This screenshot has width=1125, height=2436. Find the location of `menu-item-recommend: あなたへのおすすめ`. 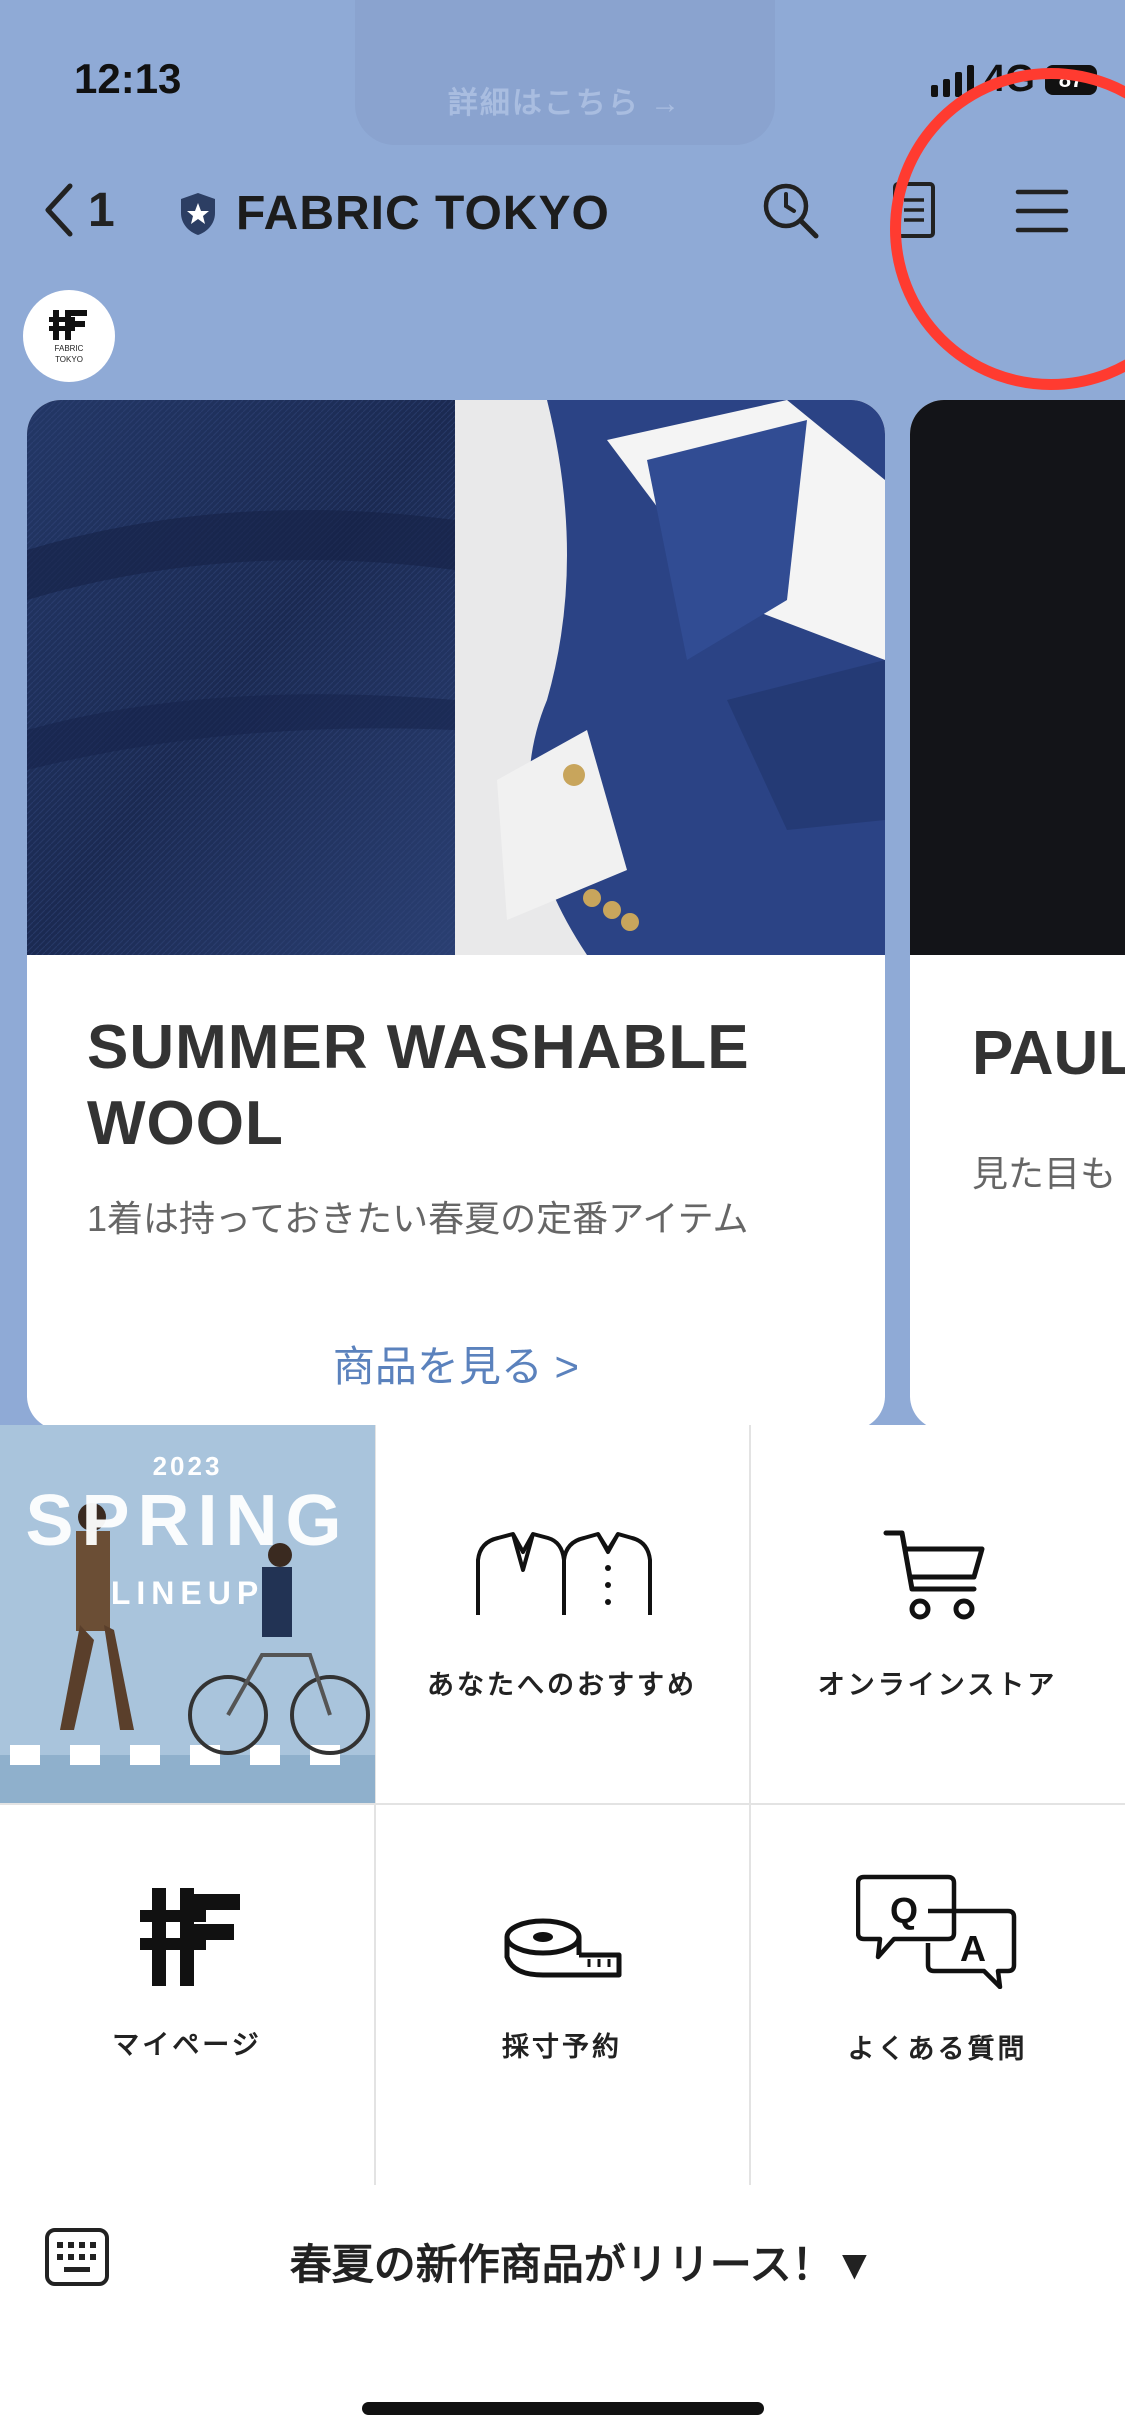

menu-item-recommend: あなたへのおすすめ is located at coordinates (563, 1615).